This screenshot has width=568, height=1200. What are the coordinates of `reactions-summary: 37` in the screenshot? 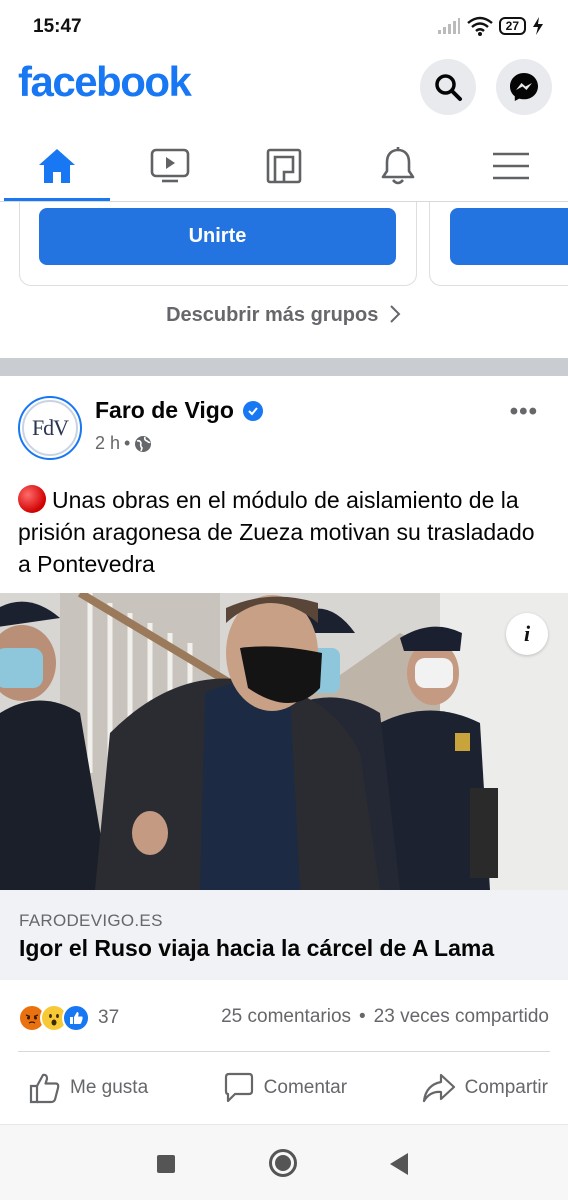 It's located at (68, 1018).